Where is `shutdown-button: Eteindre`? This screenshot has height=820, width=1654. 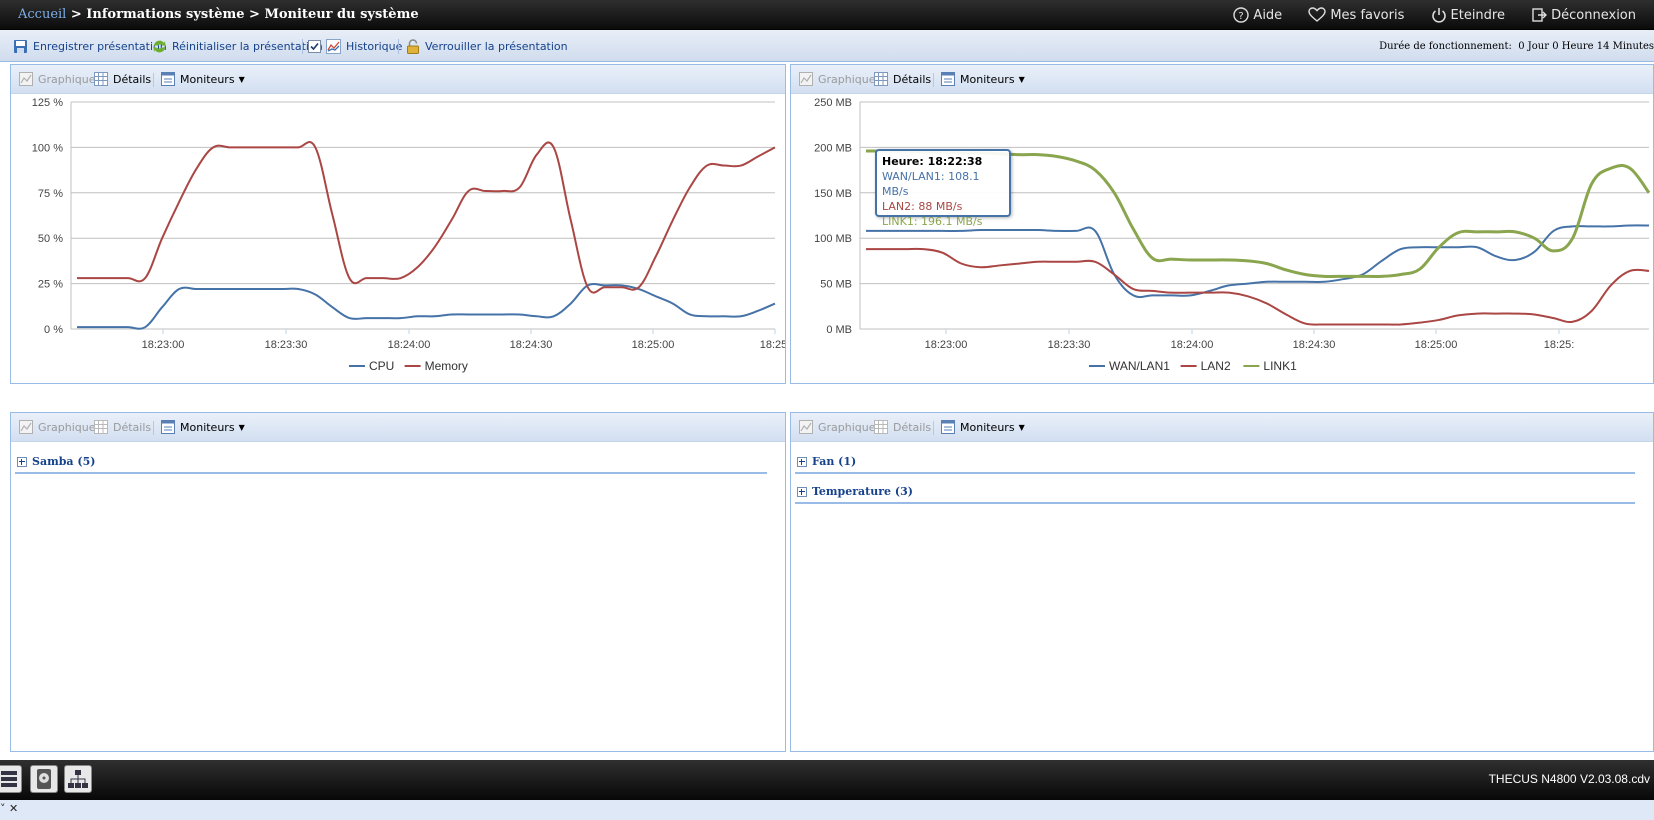 shutdown-button: Eteindre is located at coordinates (1468, 15).